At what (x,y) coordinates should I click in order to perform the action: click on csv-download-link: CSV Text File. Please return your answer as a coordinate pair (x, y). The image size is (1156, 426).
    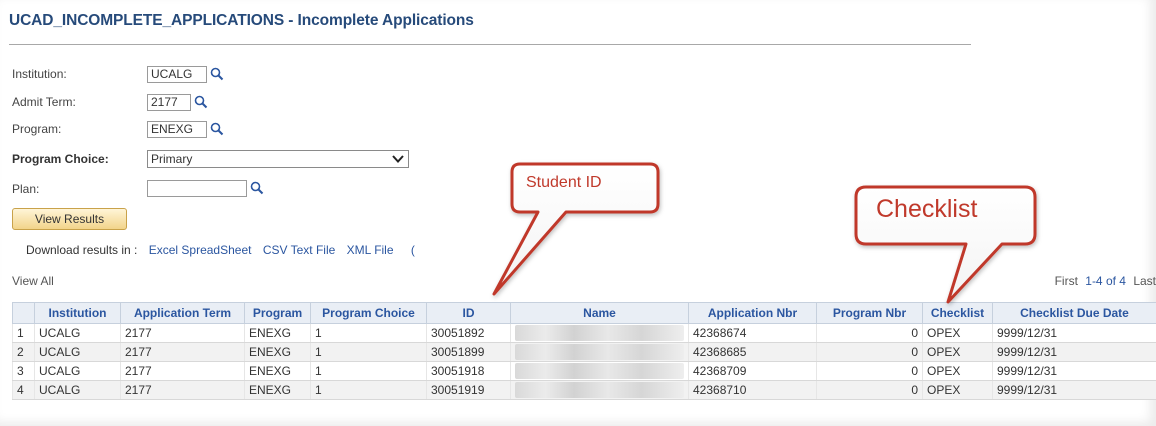
    Looking at the image, I should click on (299, 250).